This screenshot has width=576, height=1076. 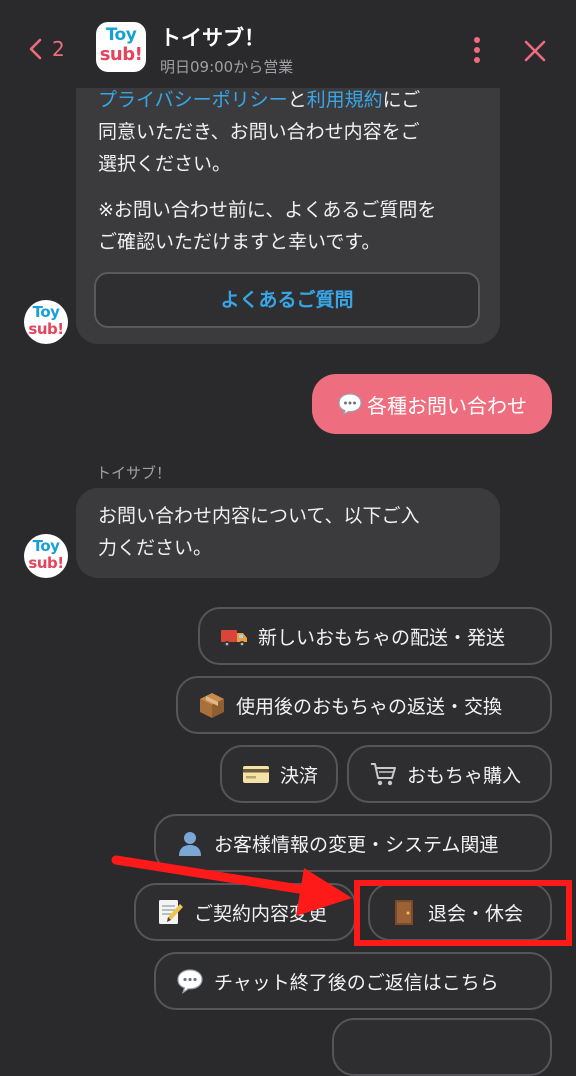 What do you see at coordinates (259, 516) in the screenshot?
I see `prompt-line-1: お問い合わせ内容について、以下ご入` at bounding box center [259, 516].